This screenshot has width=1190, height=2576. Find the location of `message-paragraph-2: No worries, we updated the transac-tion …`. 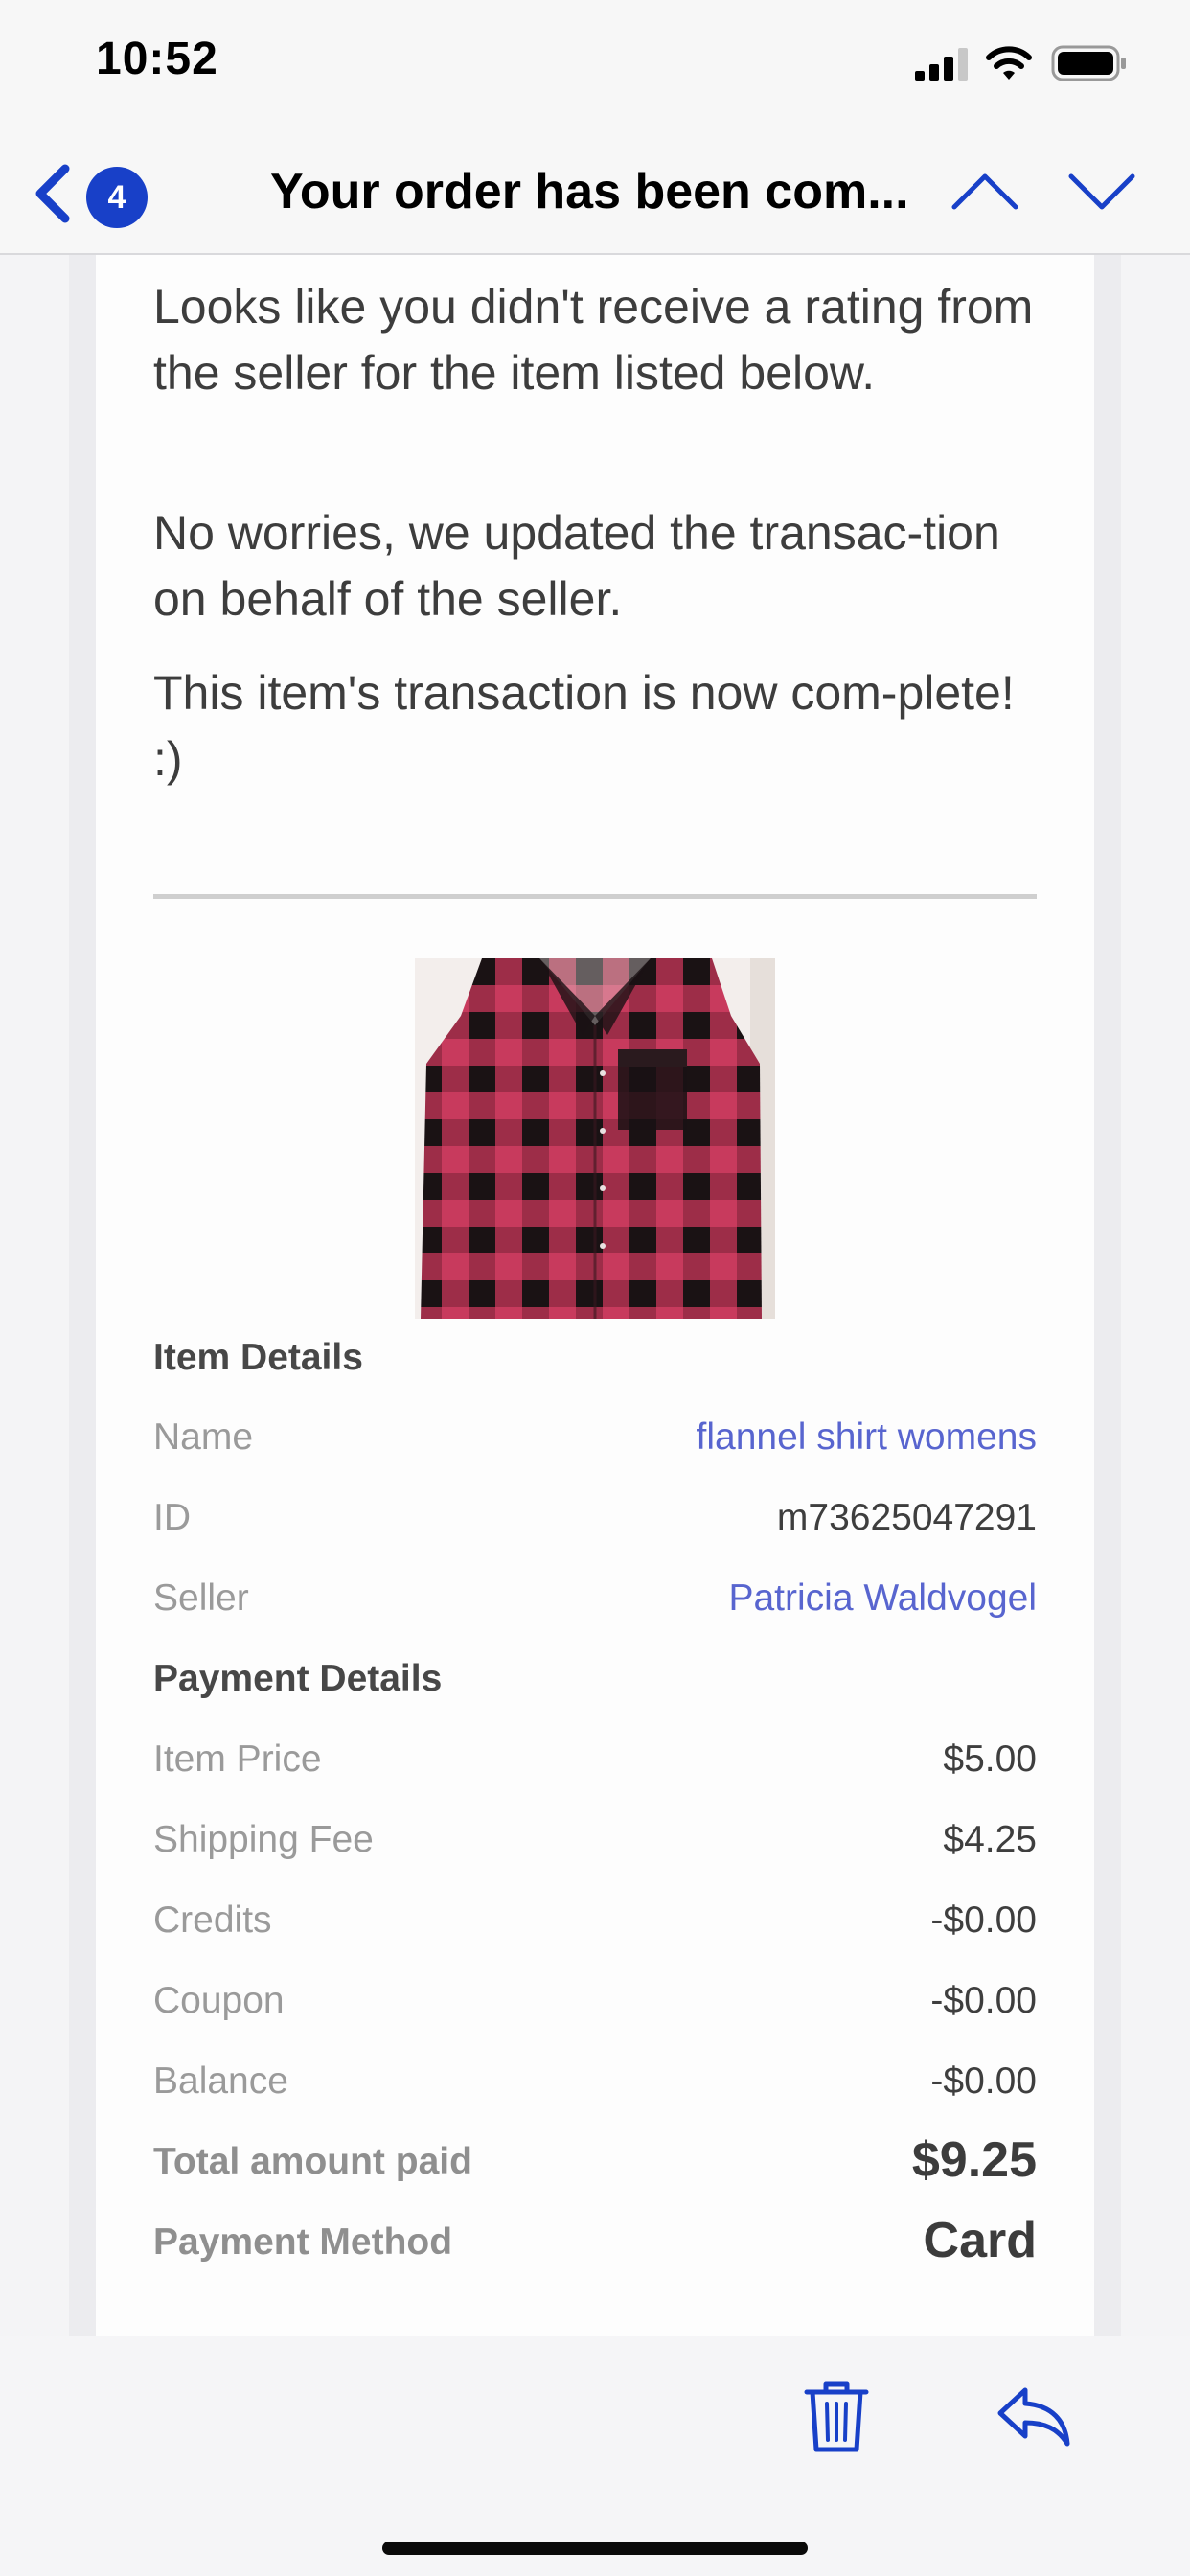

message-paragraph-2: No worries, we updated the transac-tion … is located at coordinates (576, 566).